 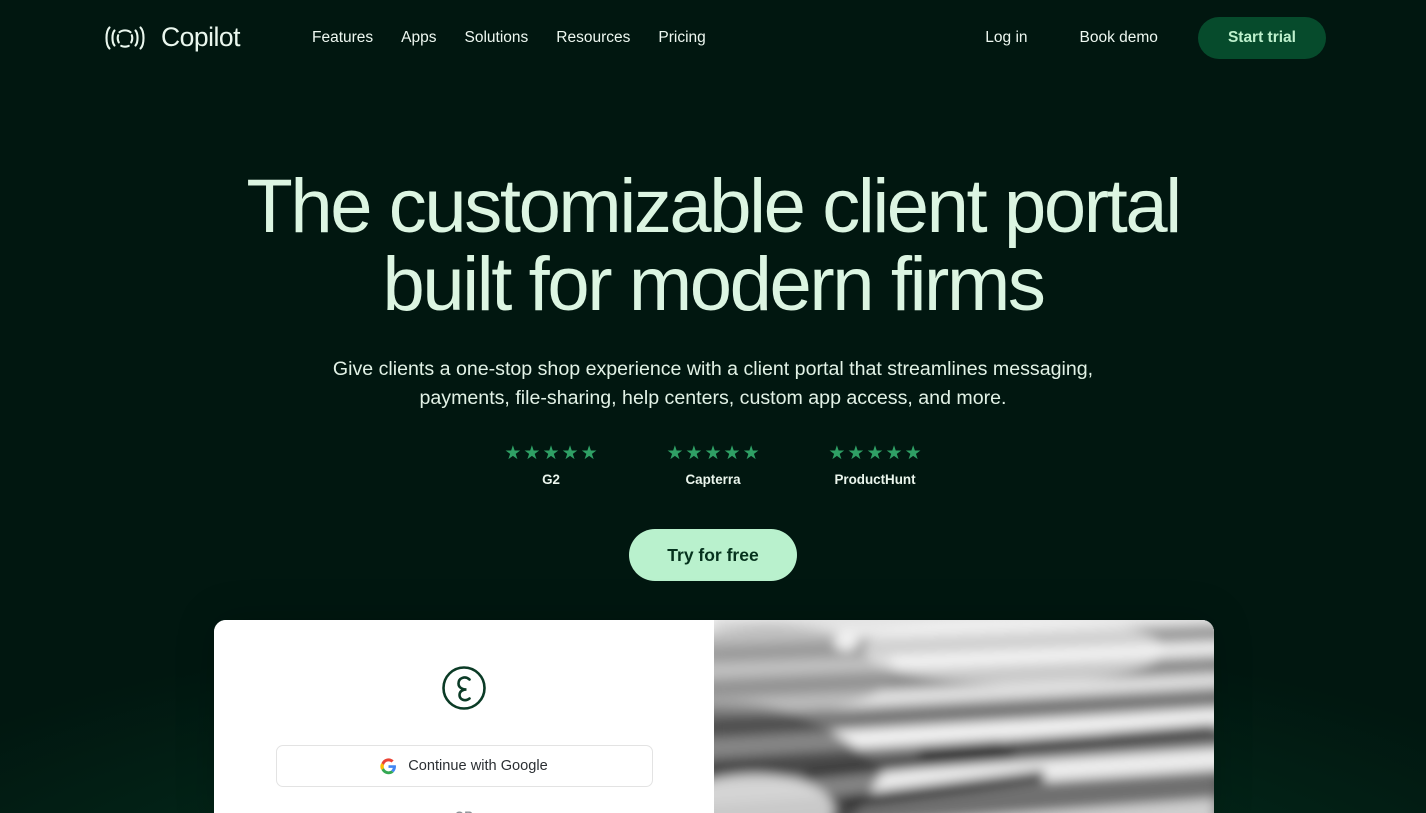 What do you see at coordinates (478, 766) in the screenshot?
I see `google-button-label: Continue with Google` at bounding box center [478, 766].